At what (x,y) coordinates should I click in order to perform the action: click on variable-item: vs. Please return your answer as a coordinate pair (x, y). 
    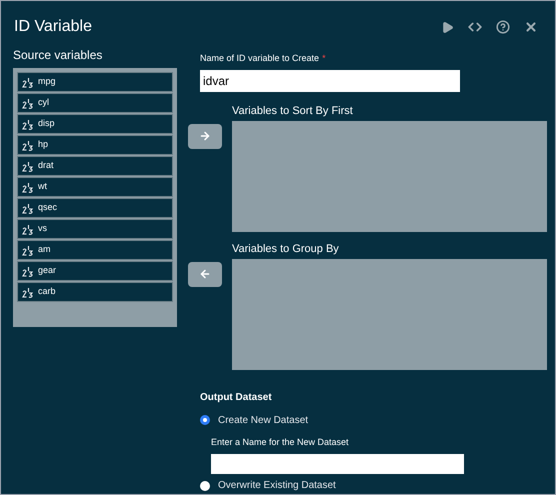
    Looking at the image, I should click on (95, 229).